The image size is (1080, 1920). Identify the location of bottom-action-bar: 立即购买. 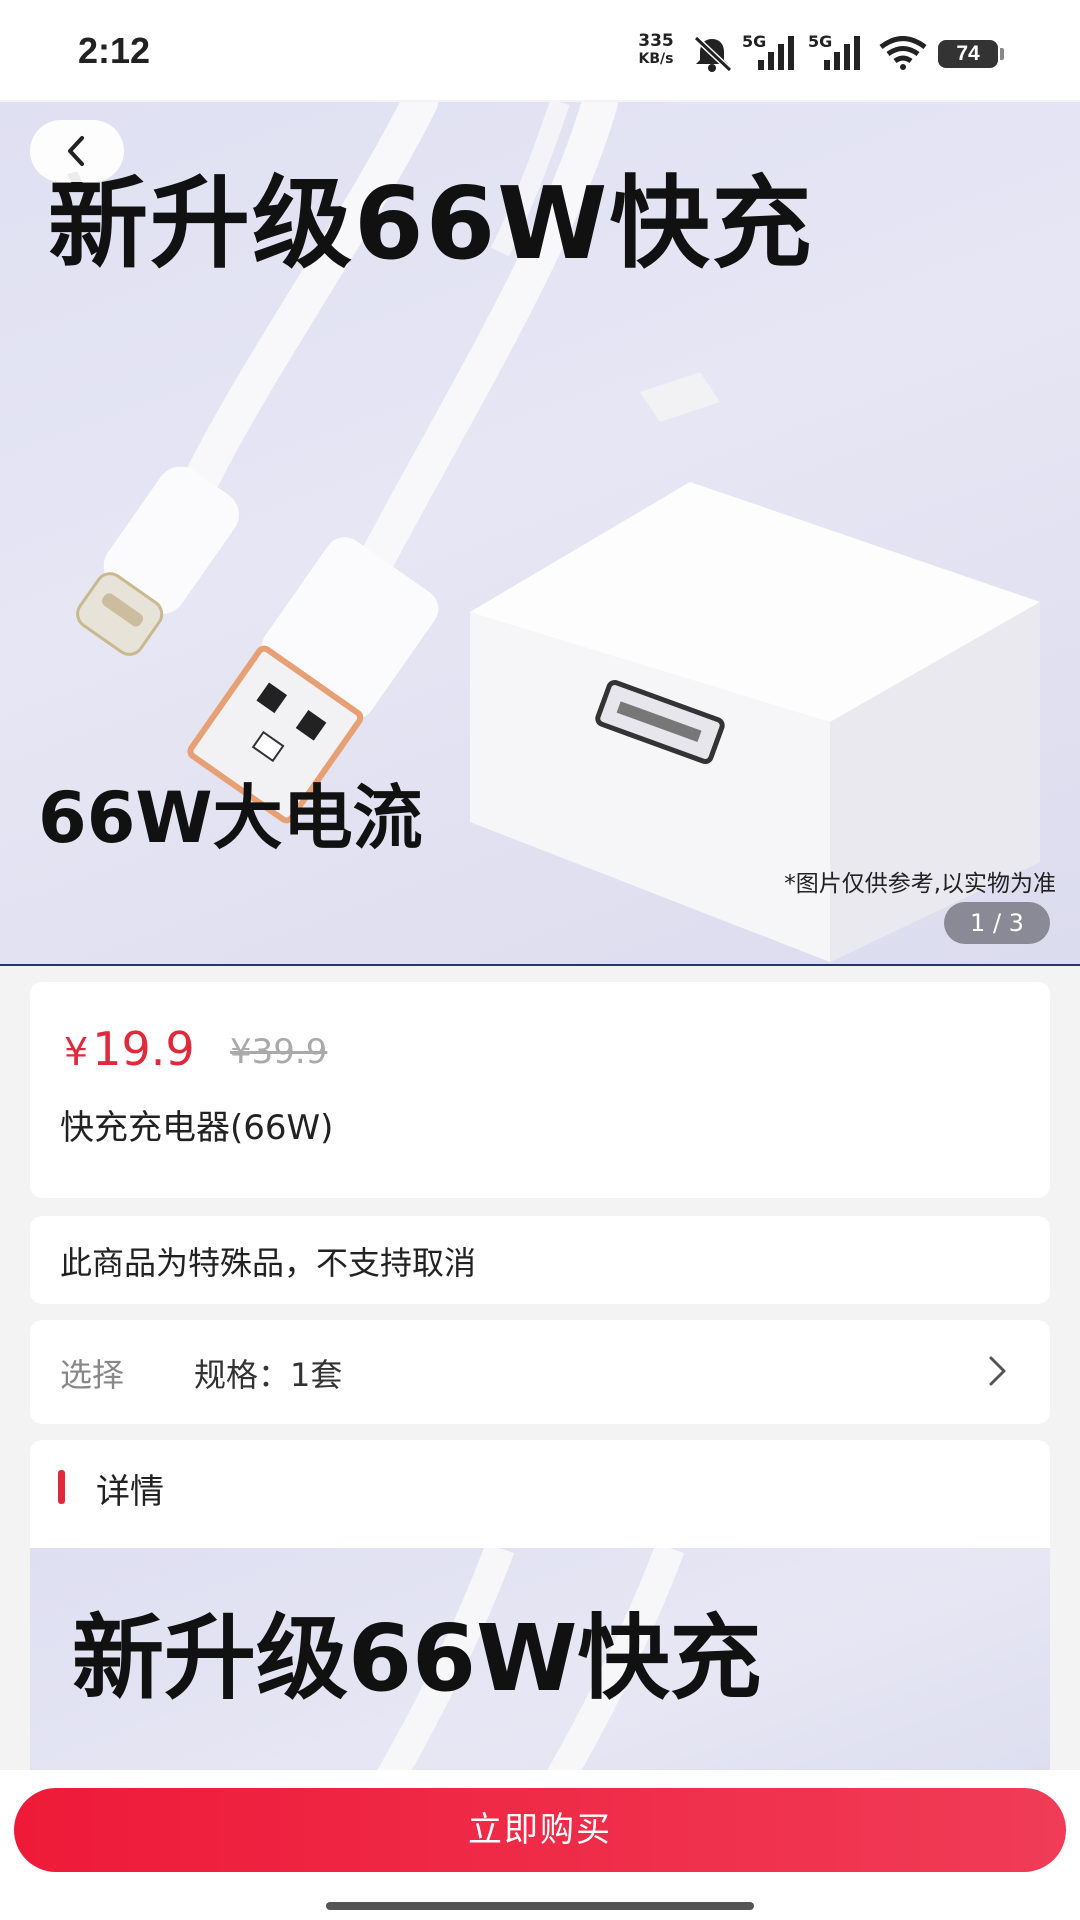
(540, 1845).